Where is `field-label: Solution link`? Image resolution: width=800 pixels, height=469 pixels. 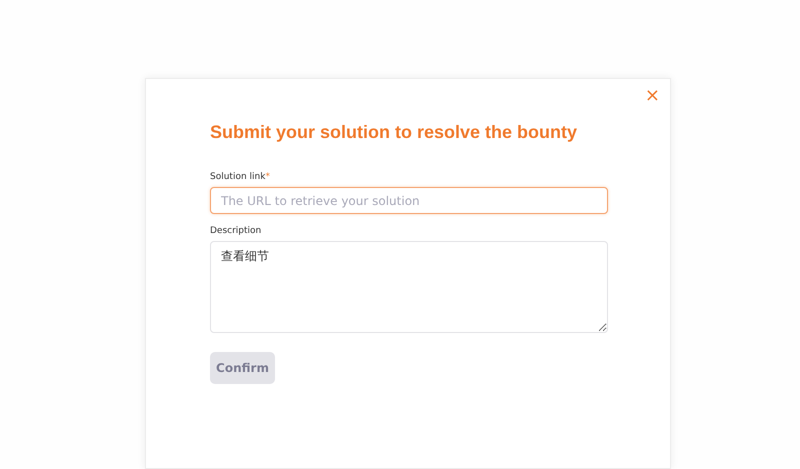
field-label: Solution link is located at coordinates (238, 177).